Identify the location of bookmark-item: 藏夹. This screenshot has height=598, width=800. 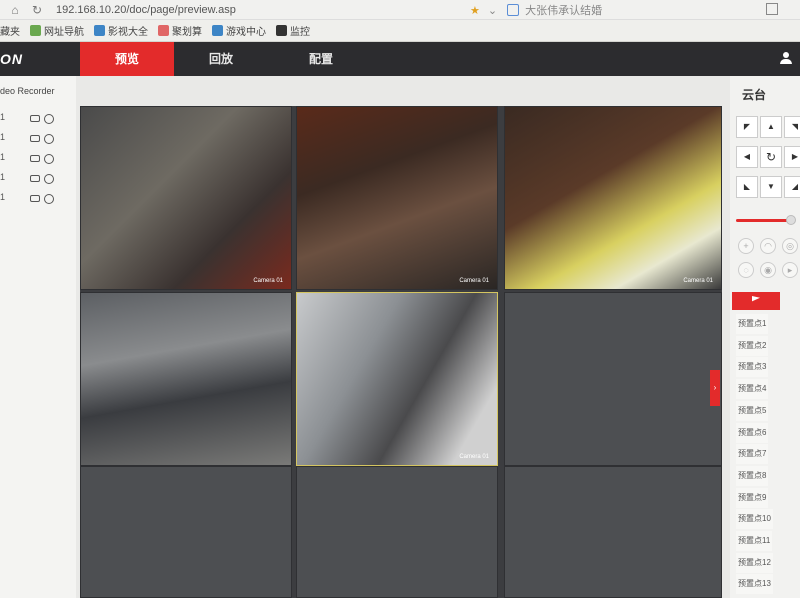
(10, 30).